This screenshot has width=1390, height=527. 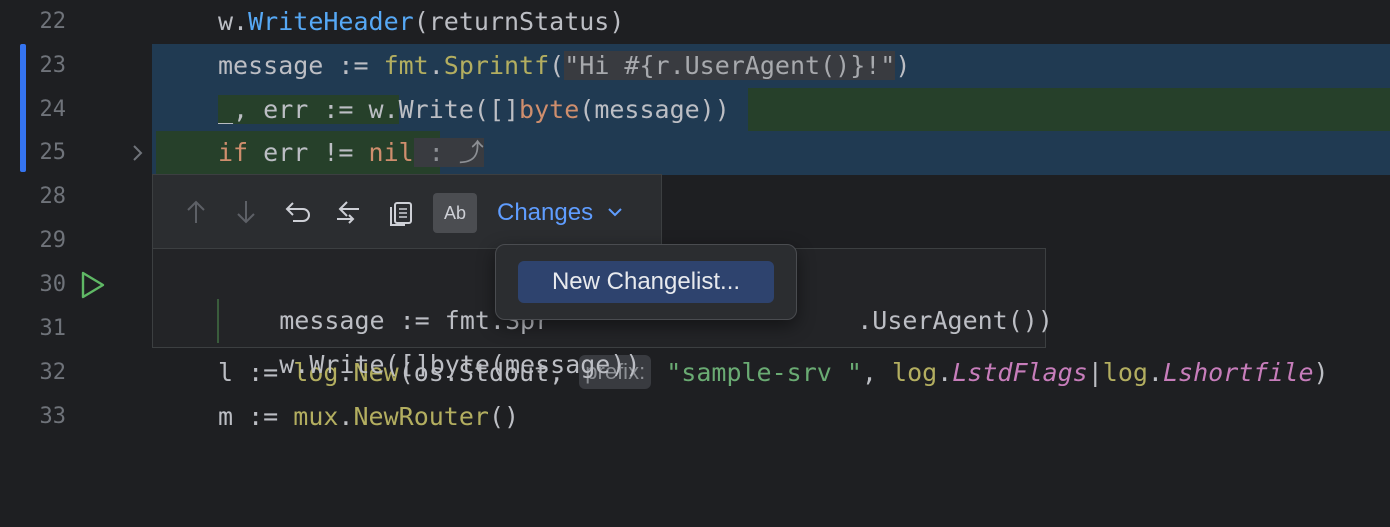 What do you see at coordinates (53, 284) in the screenshot?
I see `line-number: 30` at bounding box center [53, 284].